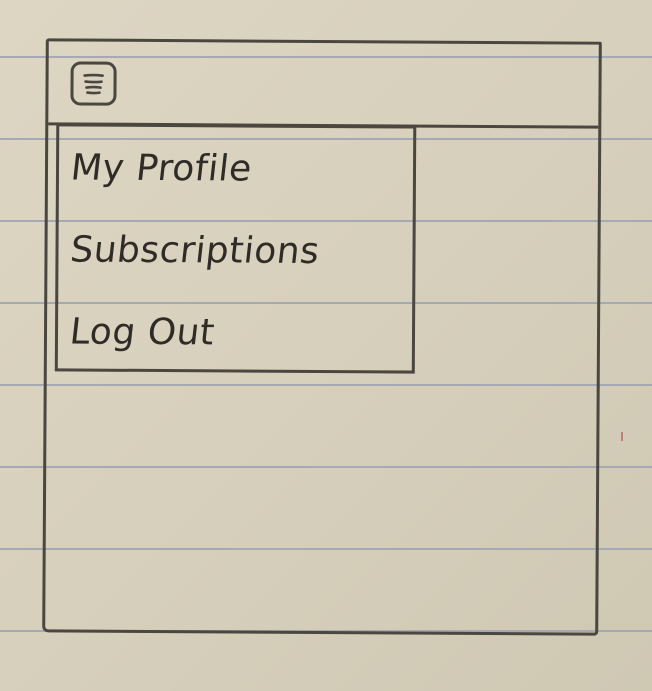  I want to click on menu-button, so click(93, 83).